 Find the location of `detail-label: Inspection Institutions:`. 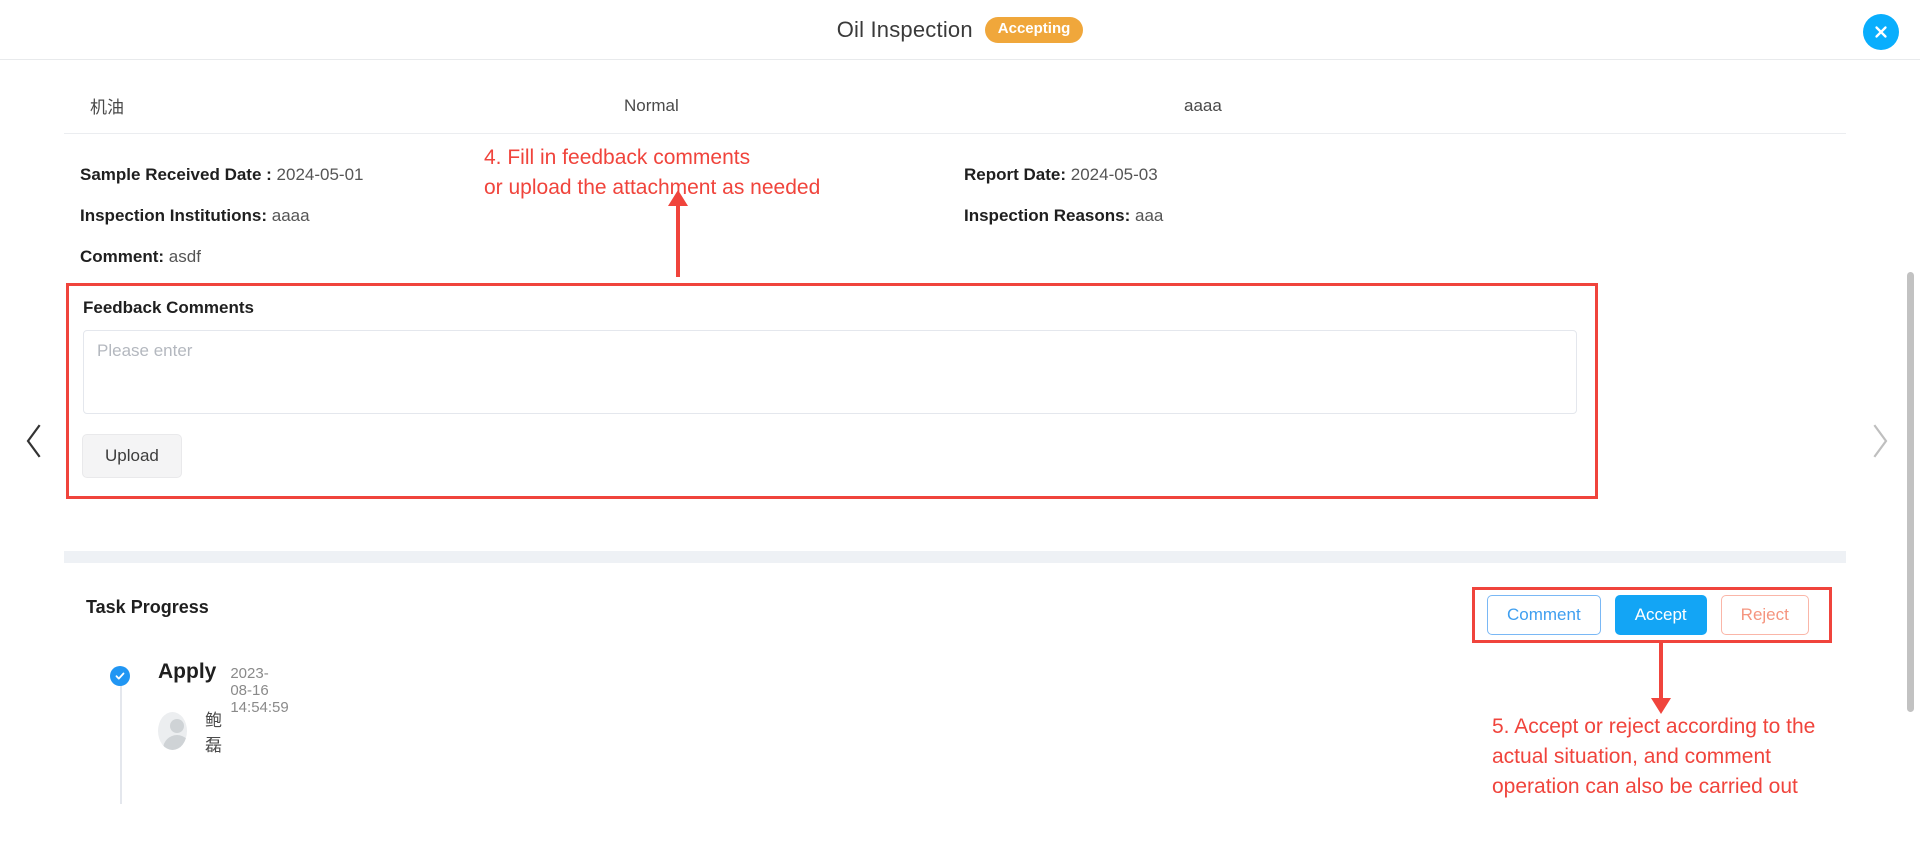

detail-label: Inspection Institutions: is located at coordinates (173, 215).